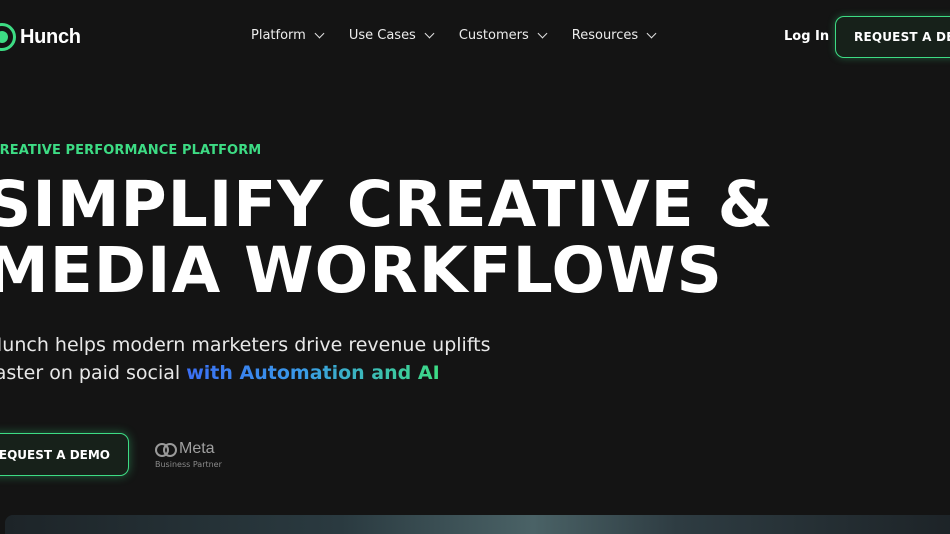  What do you see at coordinates (806, 36) in the screenshot?
I see `login-link: Log In` at bounding box center [806, 36].